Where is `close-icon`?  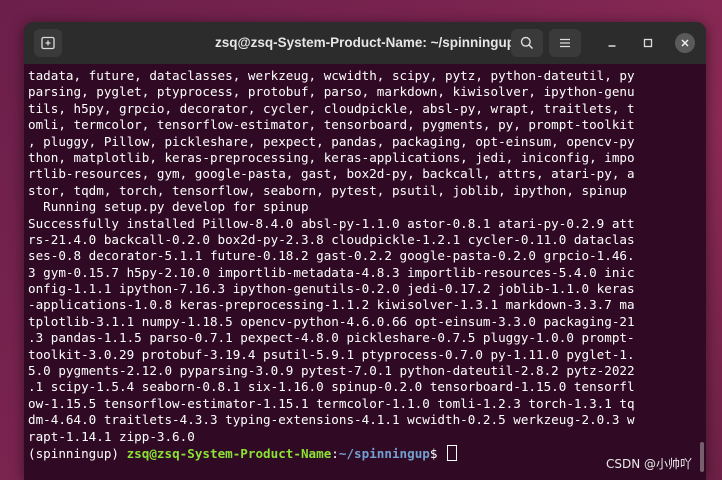
close-icon is located at coordinates (685, 43).